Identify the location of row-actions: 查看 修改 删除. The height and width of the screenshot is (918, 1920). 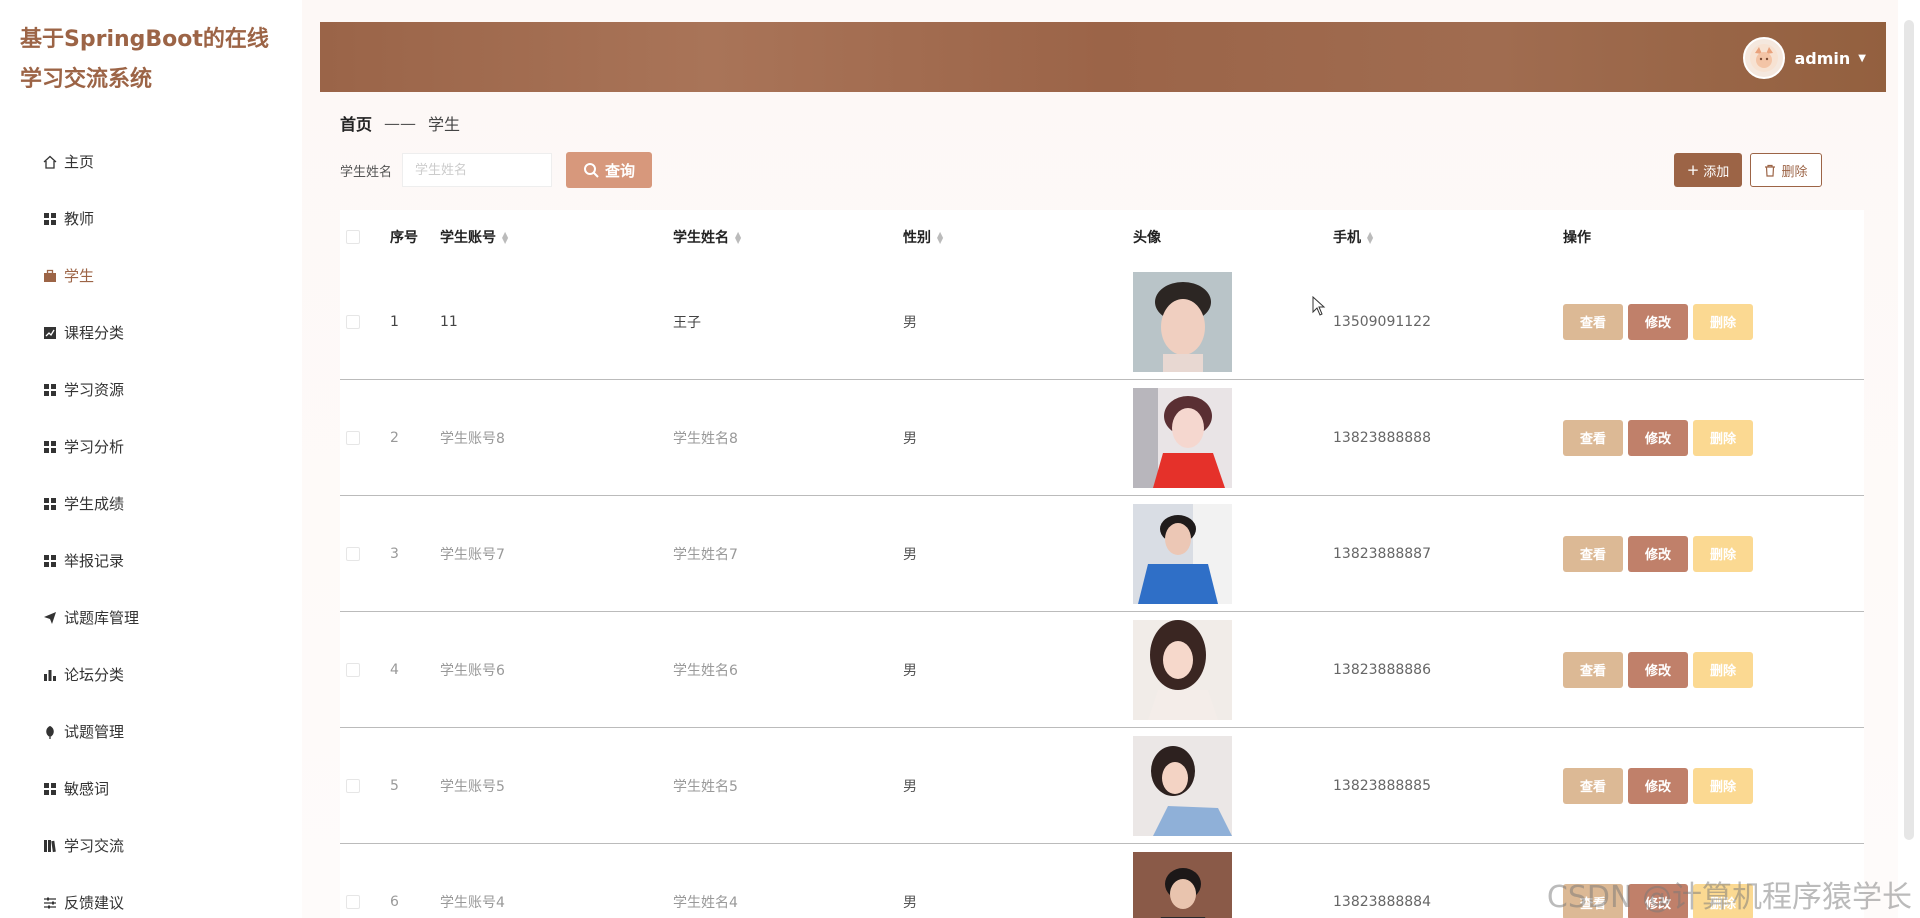
(1713, 437).